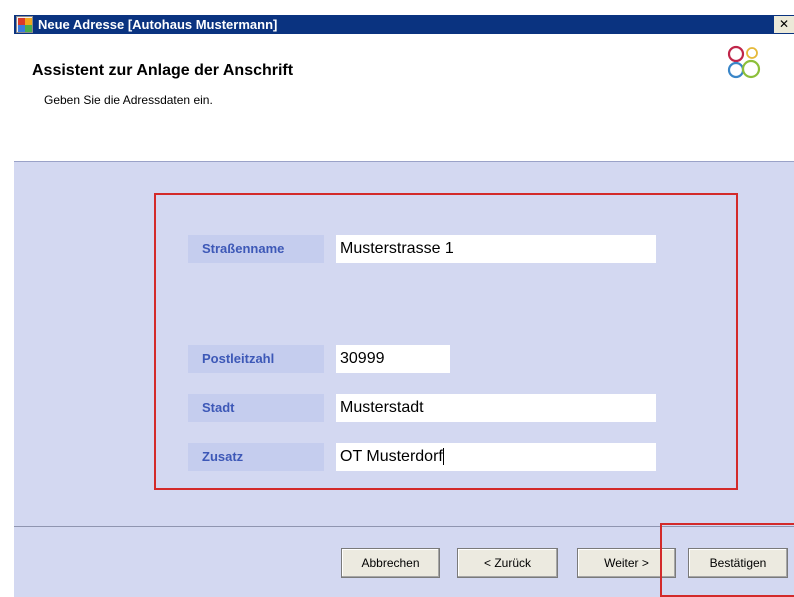 The width and height of the screenshot is (794, 597). I want to click on postal-code-input: 30999, so click(393, 359).